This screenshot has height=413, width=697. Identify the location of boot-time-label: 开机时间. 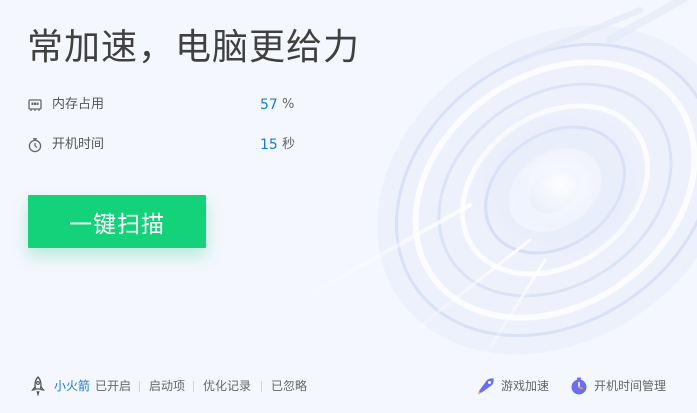
(78, 144).